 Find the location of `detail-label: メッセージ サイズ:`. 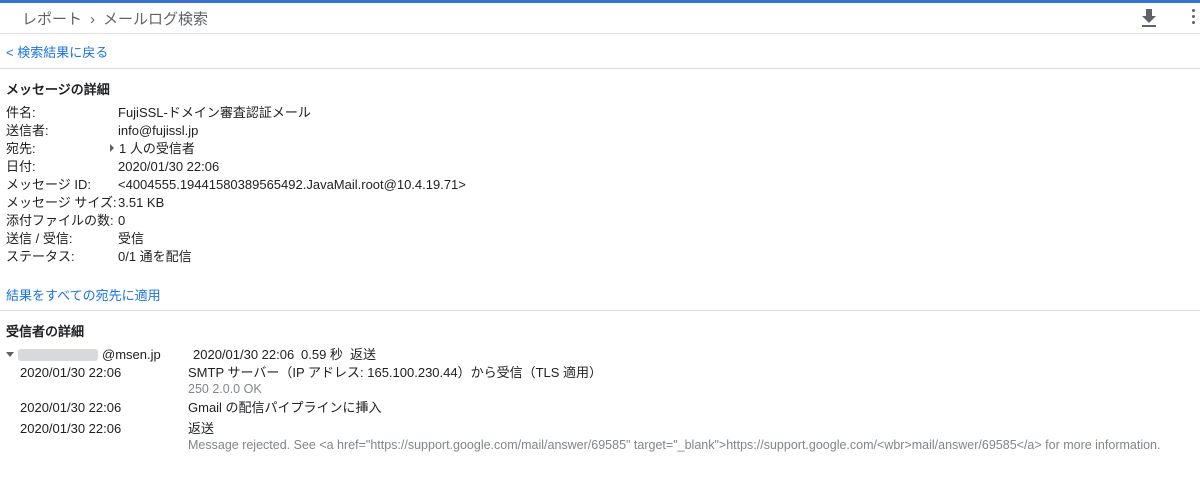

detail-label: メッセージ サイズ: is located at coordinates (61, 202).